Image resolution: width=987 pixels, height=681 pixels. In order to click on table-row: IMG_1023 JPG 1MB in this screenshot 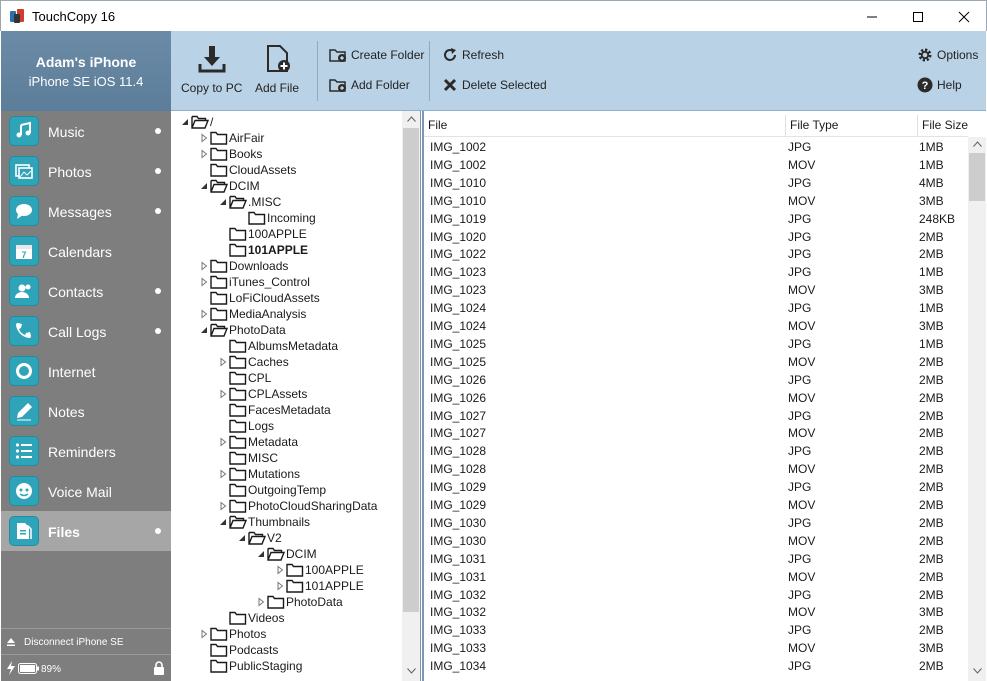, I will do `click(696, 272)`.